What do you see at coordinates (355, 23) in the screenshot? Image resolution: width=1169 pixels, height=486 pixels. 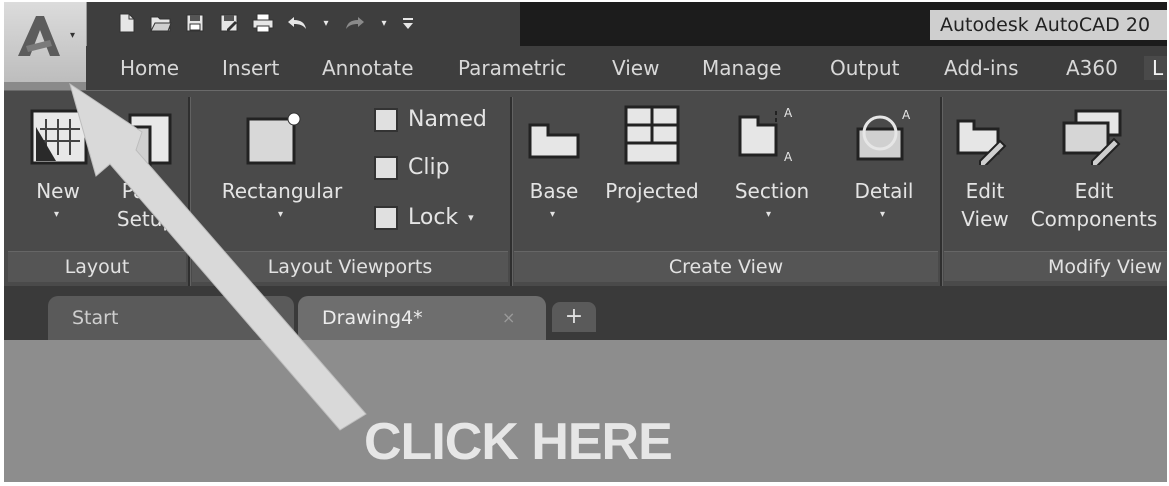 I see `redo-icon` at bounding box center [355, 23].